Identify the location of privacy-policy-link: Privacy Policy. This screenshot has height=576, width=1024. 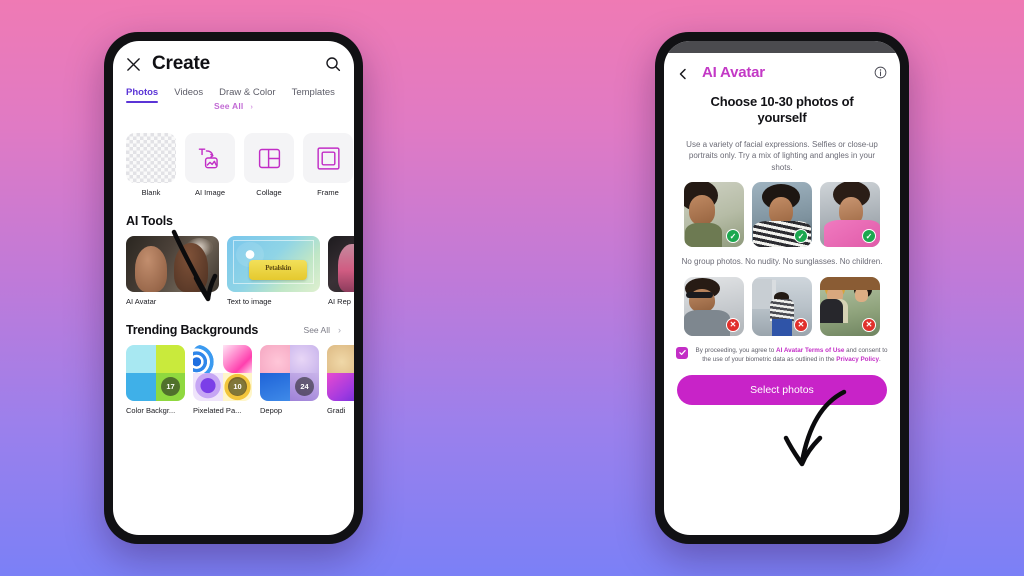
(857, 359).